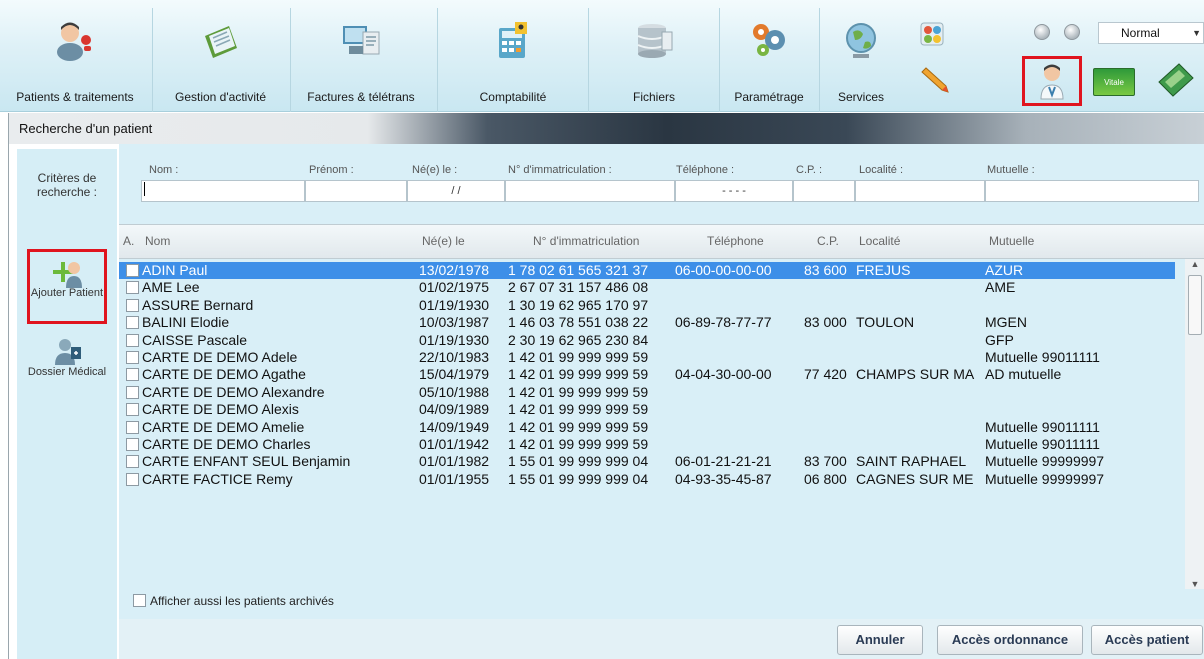  I want to click on cancel-button: Annuler, so click(880, 640).